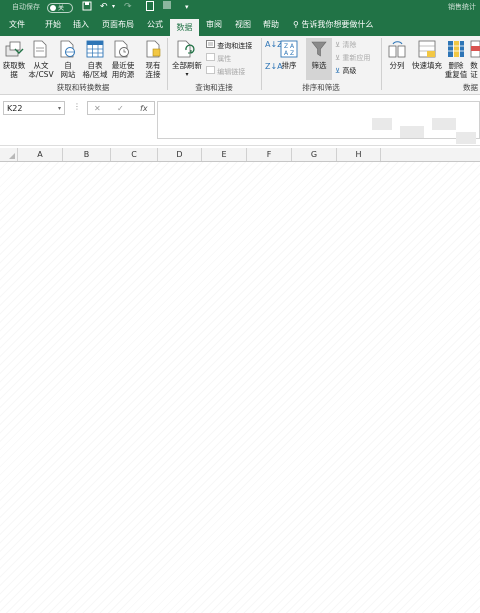 This screenshot has height=613, width=480. Describe the element at coordinates (338, 45) in the screenshot. I see `clear-filter-icon: ⊻` at that location.